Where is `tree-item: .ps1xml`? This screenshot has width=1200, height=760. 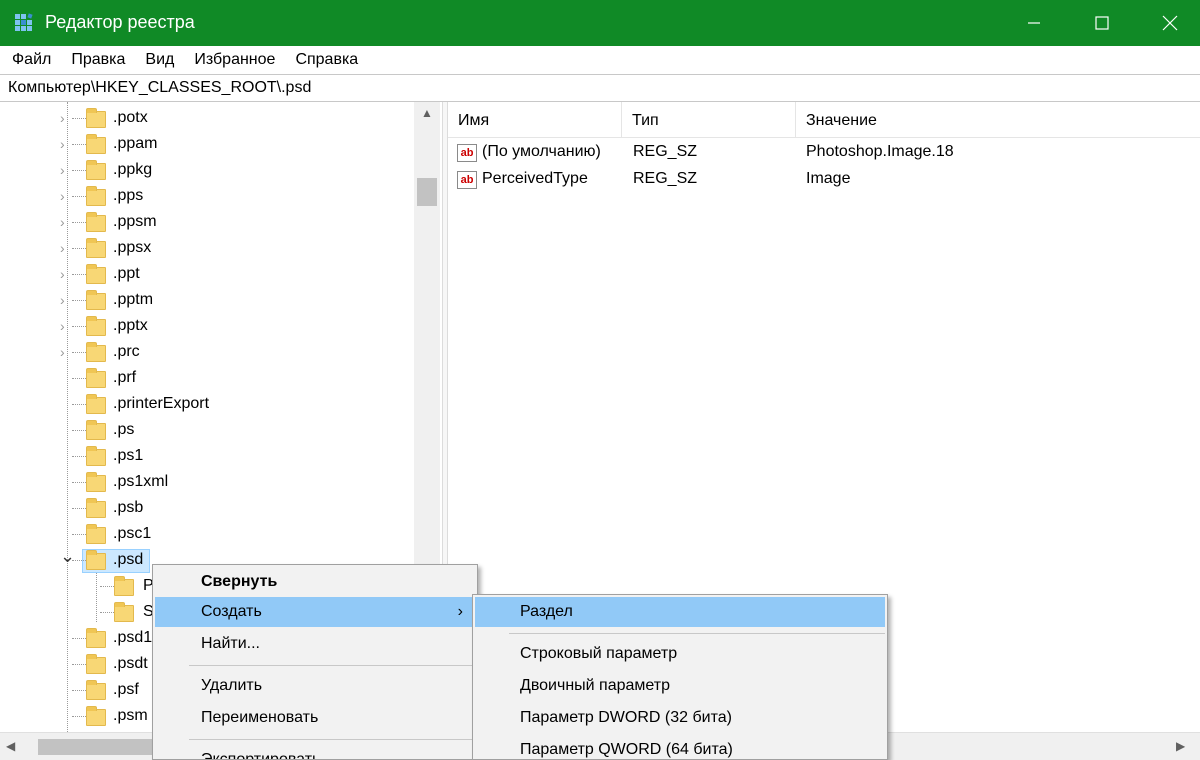 tree-item: .ps1xml is located at coordinates (210, 483).